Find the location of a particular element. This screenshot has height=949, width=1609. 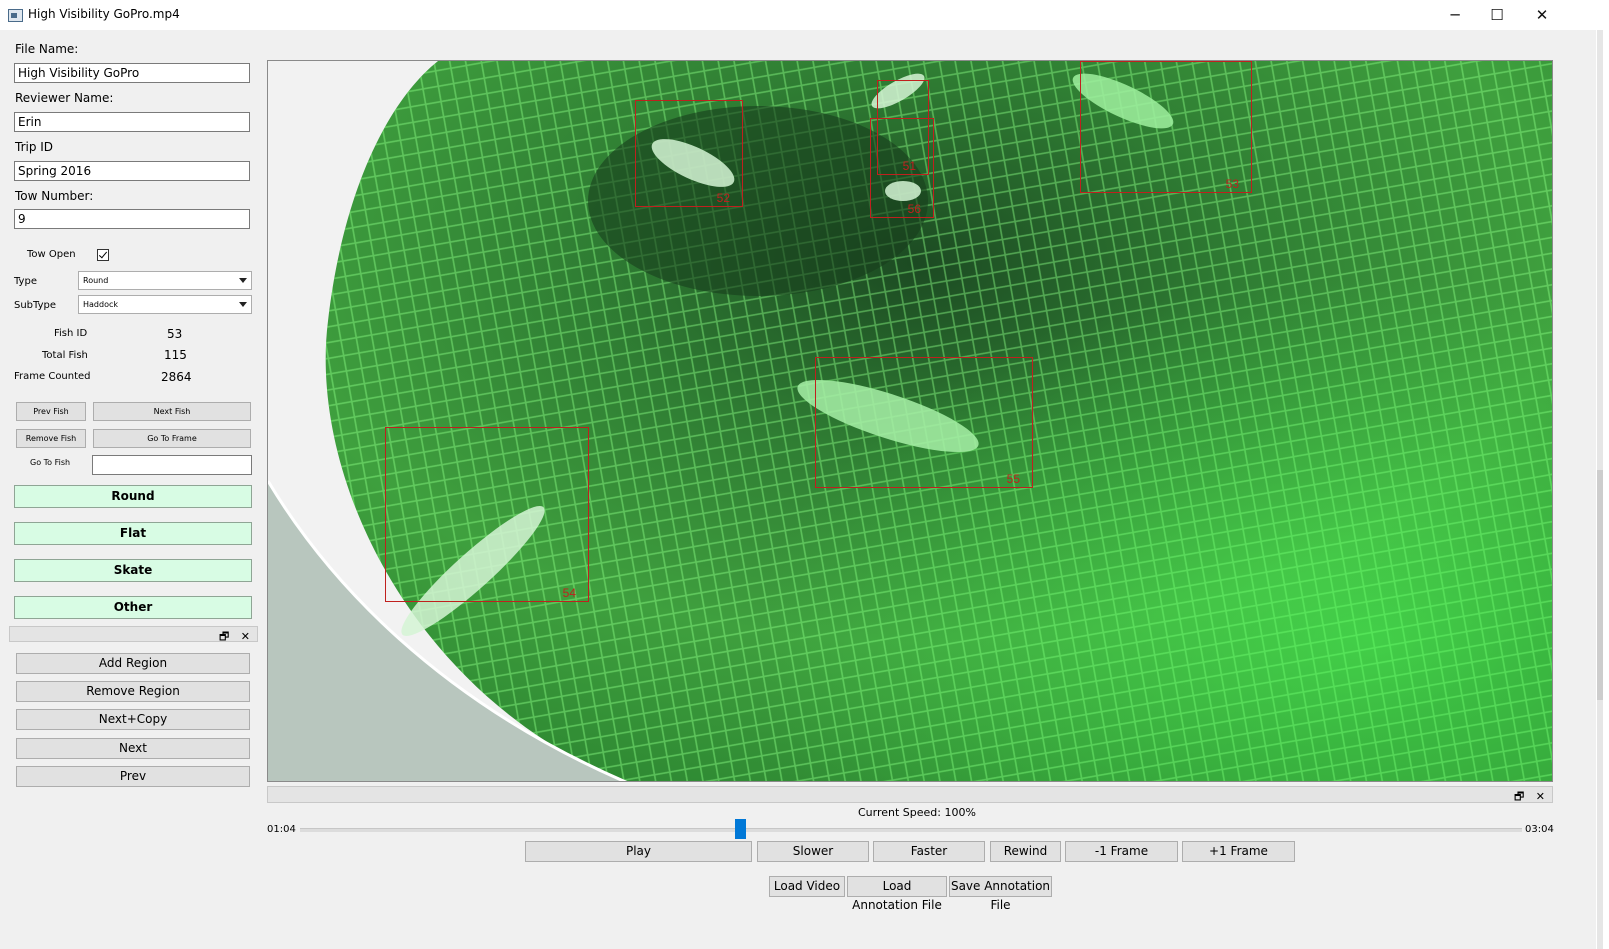

reviewer-name-field: Erin is located at coordinates (132, 122).